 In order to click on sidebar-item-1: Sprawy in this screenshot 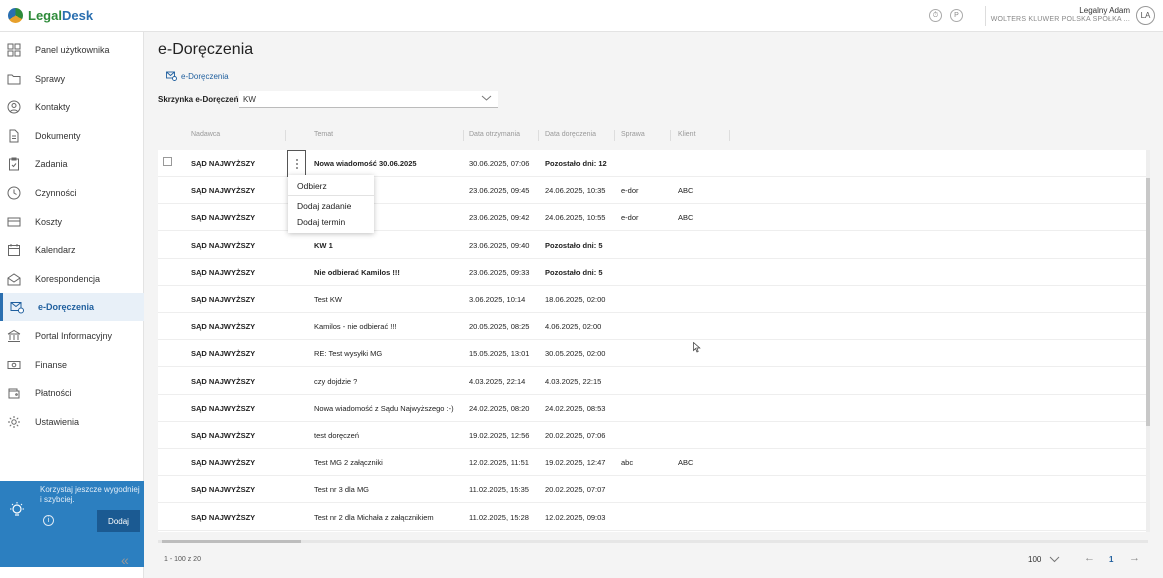, I will do `click(72, 79)`.